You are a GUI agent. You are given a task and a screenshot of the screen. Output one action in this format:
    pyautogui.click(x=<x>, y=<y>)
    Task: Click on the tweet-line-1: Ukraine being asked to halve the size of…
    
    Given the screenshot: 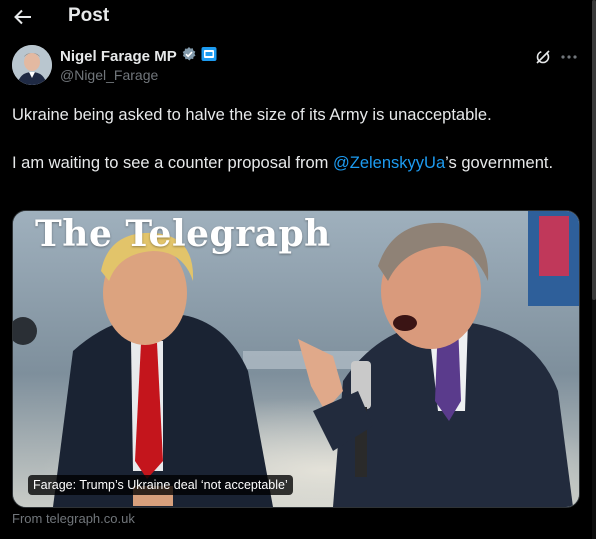 What is the action you would take?
    pyautogui.click(x=252, y=115)
    